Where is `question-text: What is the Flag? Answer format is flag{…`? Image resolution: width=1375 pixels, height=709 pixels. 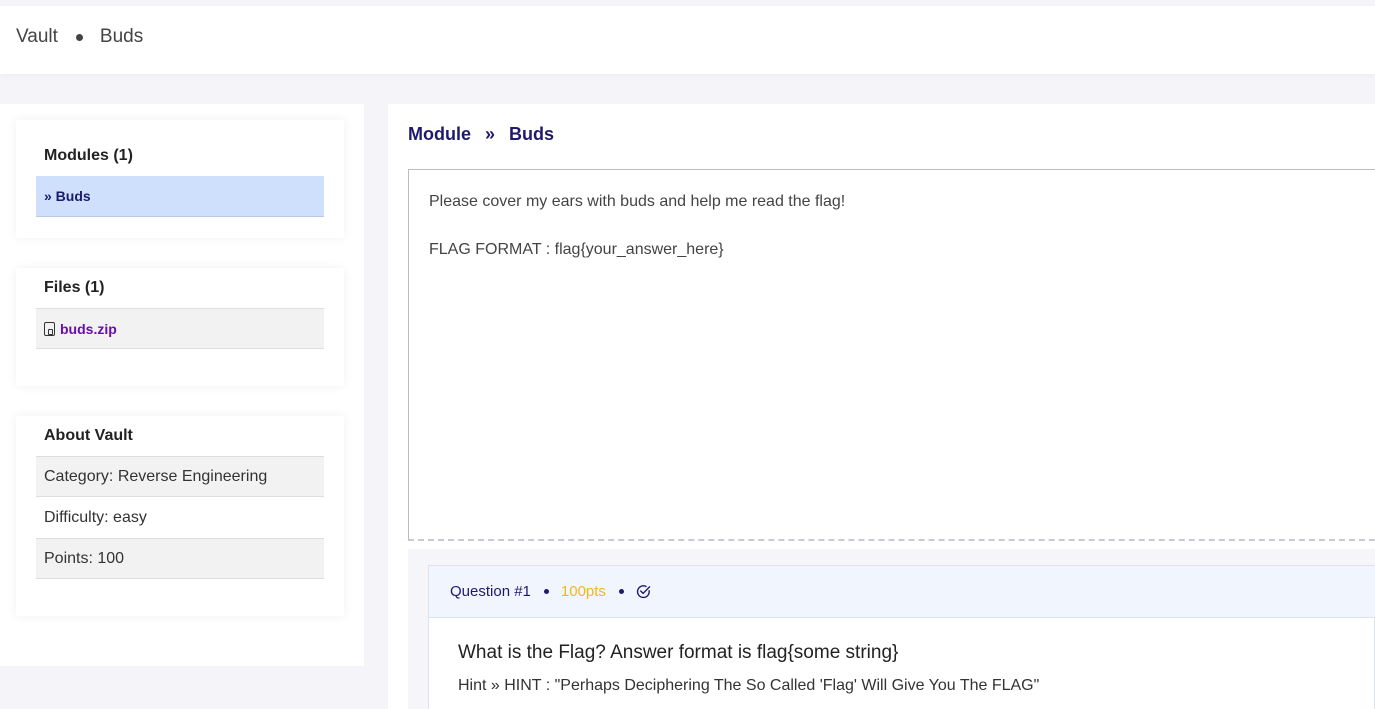
question-text: What is the Flag? Answer format is flag{… is located at coordinates (678, 652).